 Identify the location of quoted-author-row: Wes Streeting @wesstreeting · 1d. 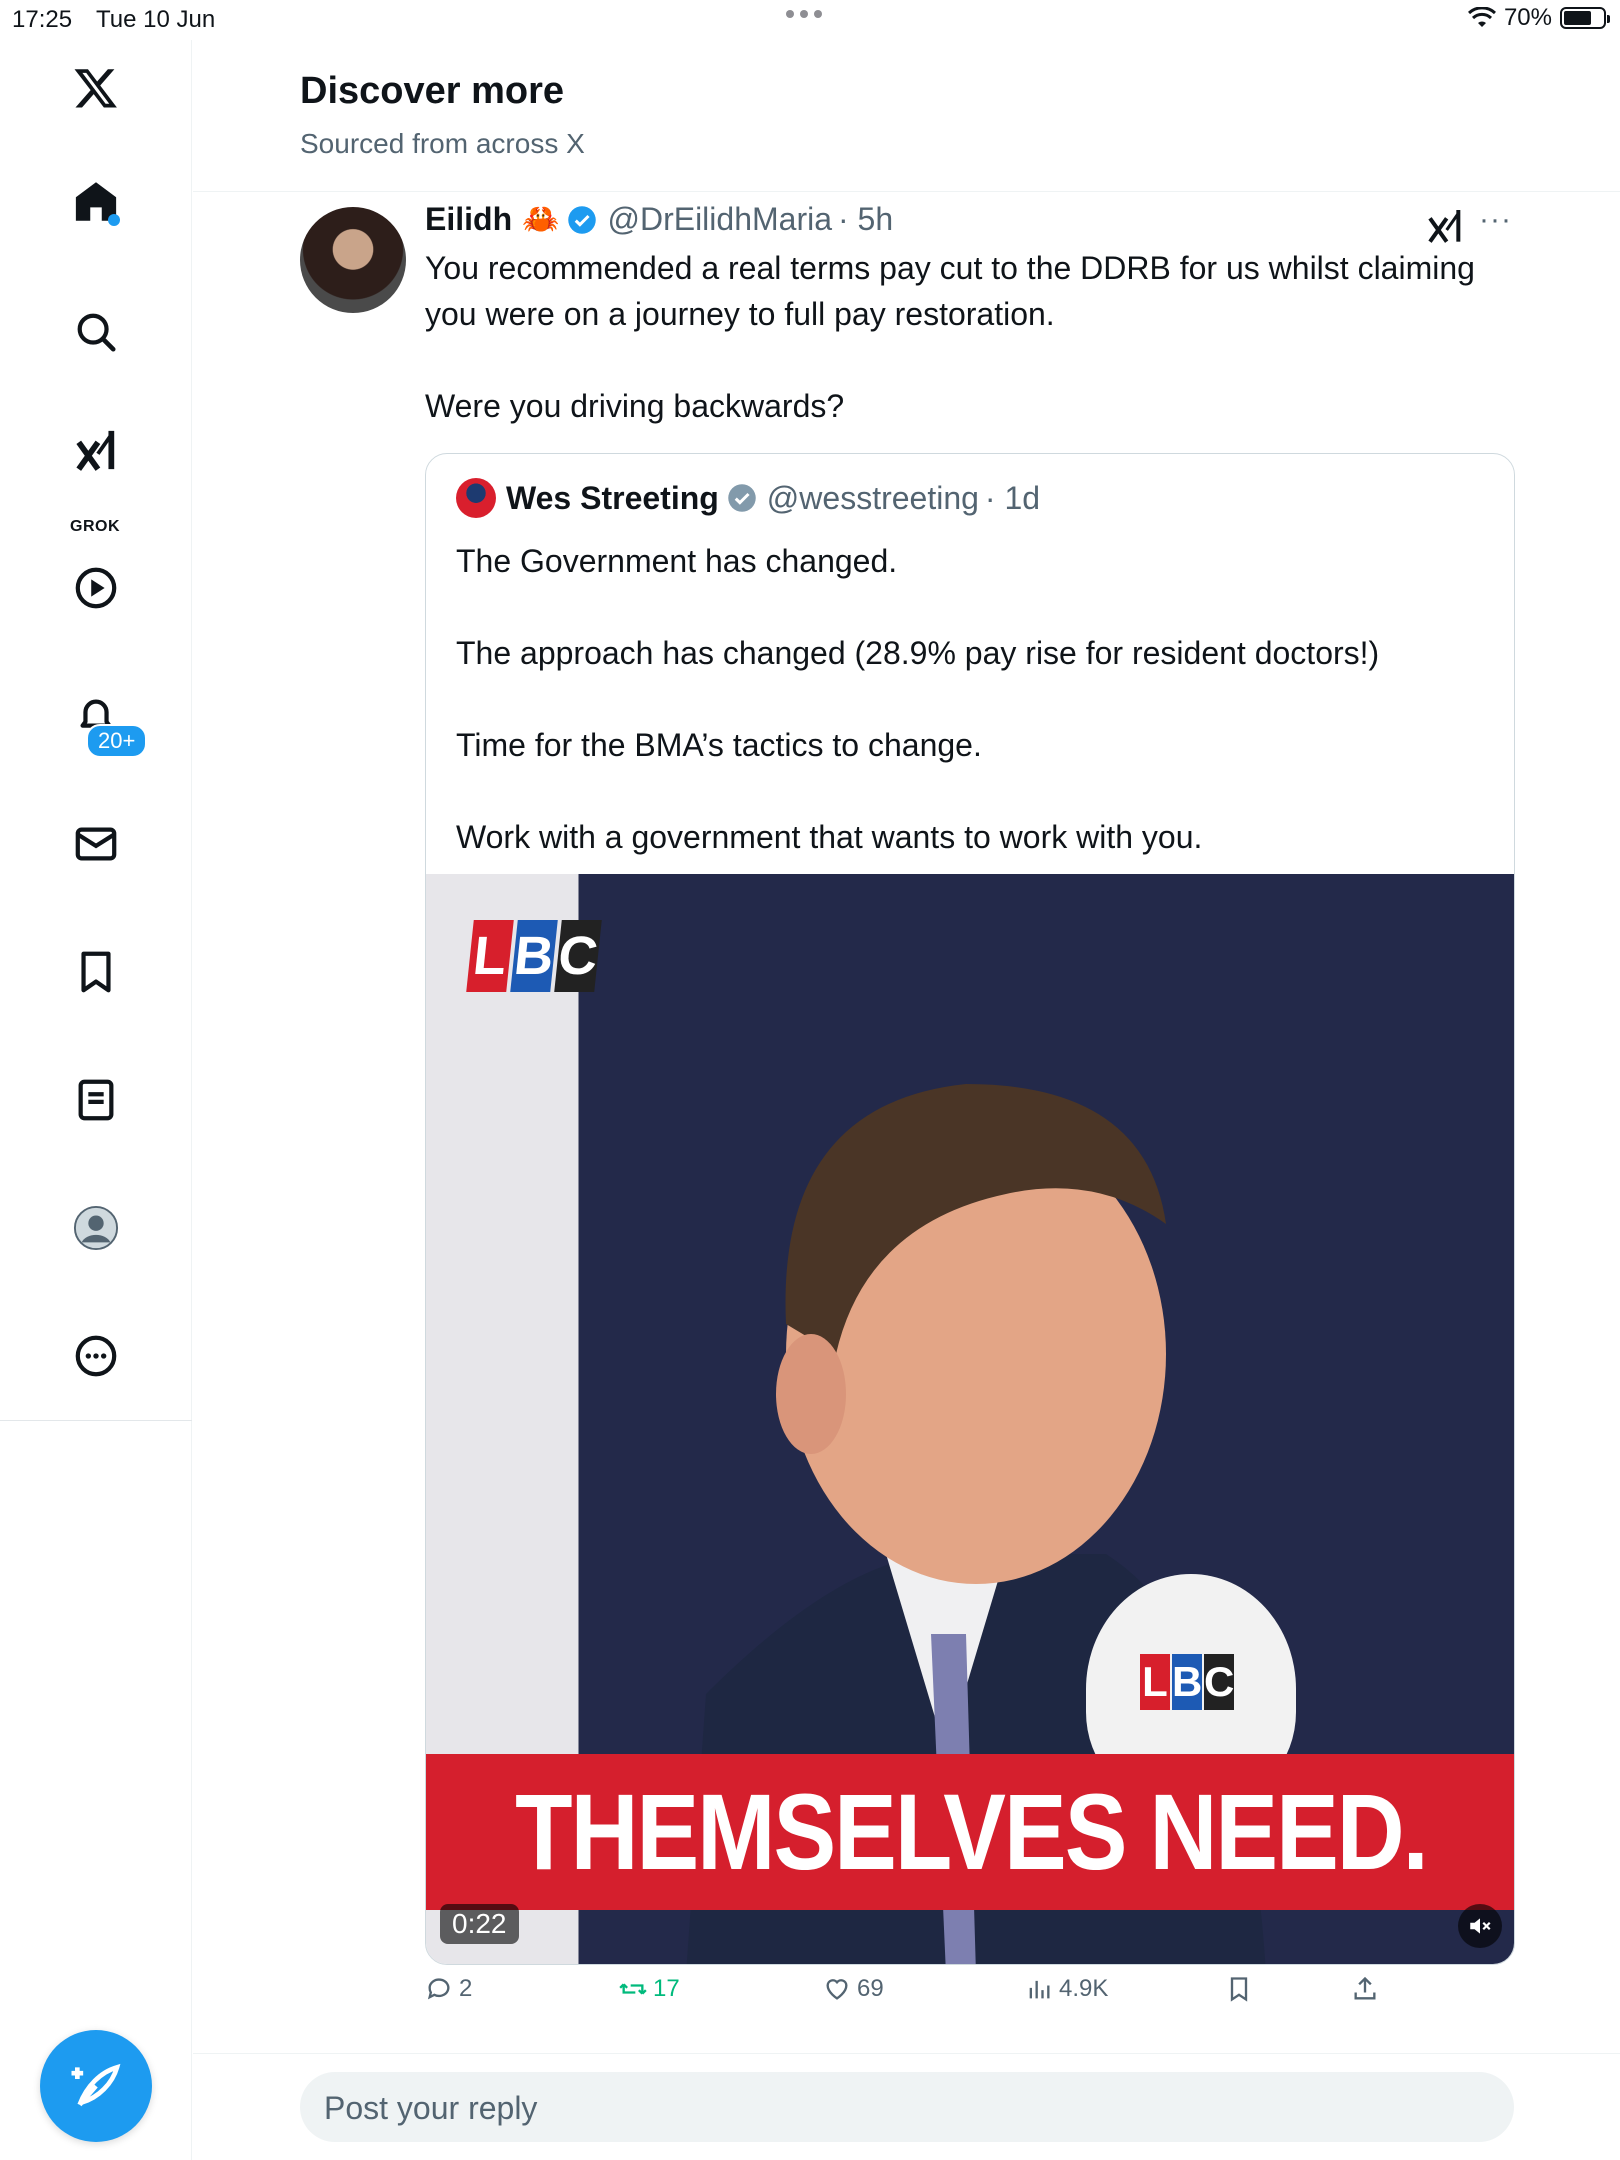
(748, 498).